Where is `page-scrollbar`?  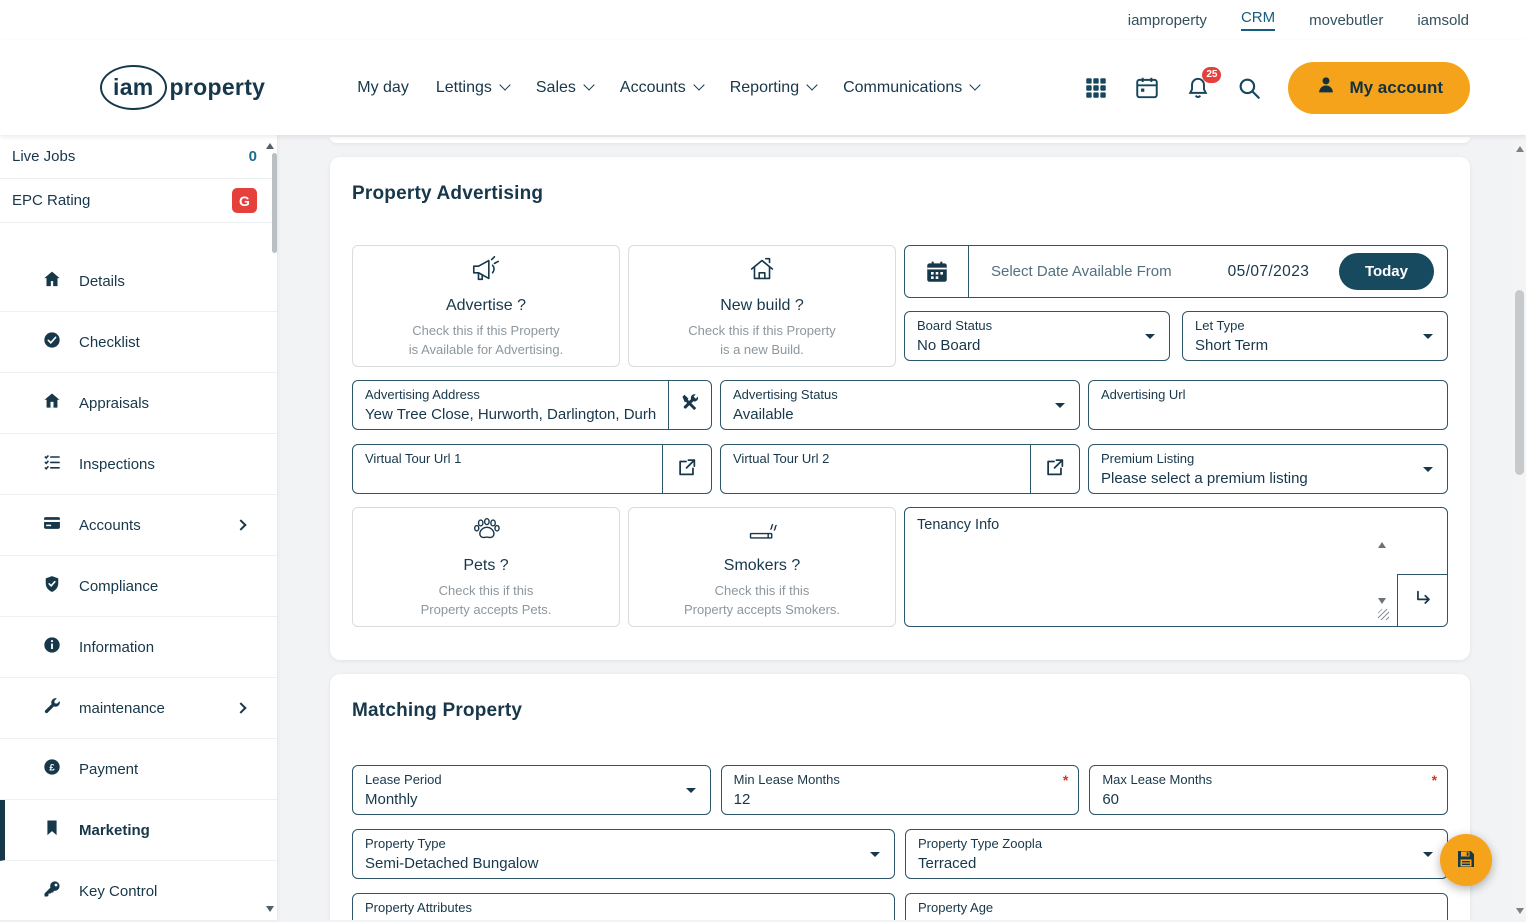 page-scrollbar is located at coordinates (1519, 530).